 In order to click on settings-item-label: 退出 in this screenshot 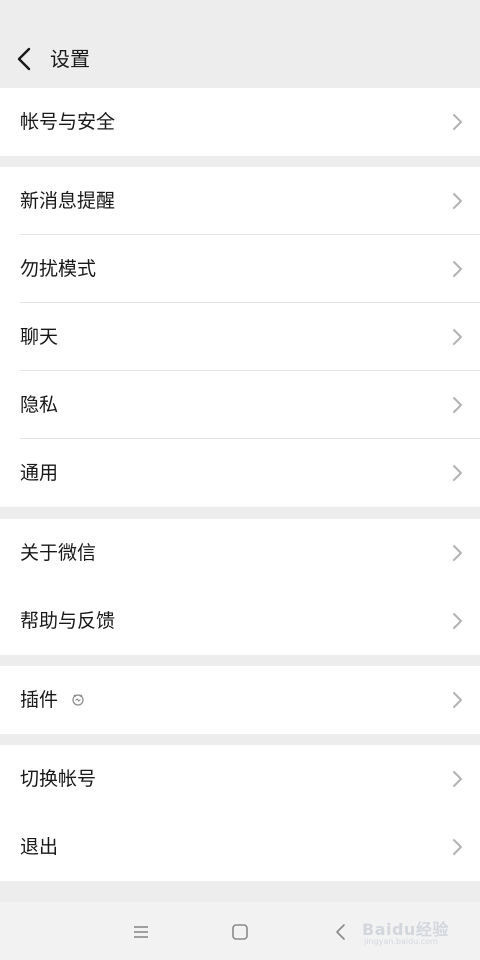, I will do `click(39, 847)`.